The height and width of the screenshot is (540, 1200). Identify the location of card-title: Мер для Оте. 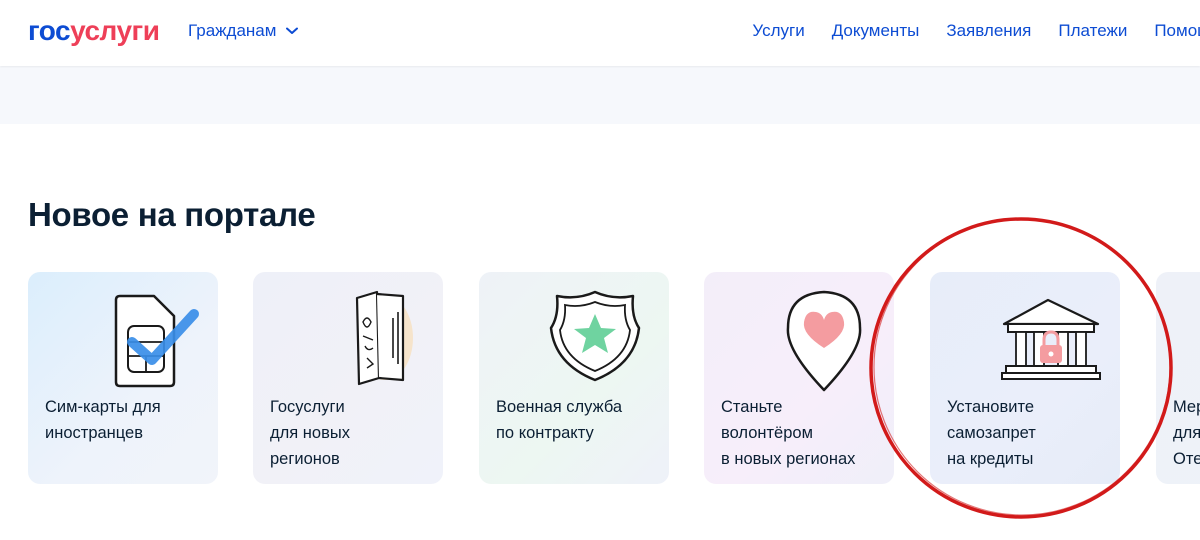
(1186, 433).